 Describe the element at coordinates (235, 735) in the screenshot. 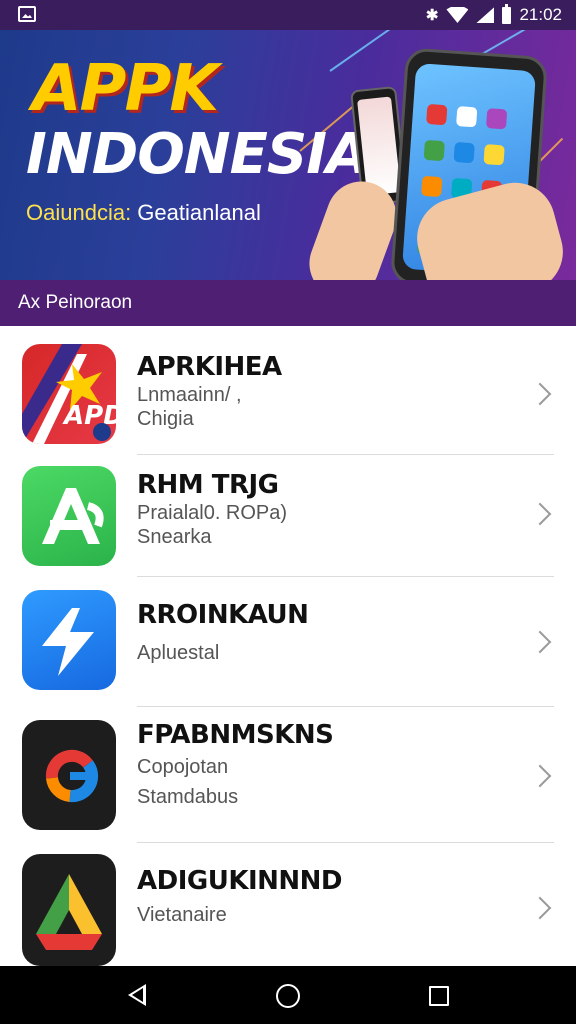

I see `app-title: FPABNMSKNS` at that location.